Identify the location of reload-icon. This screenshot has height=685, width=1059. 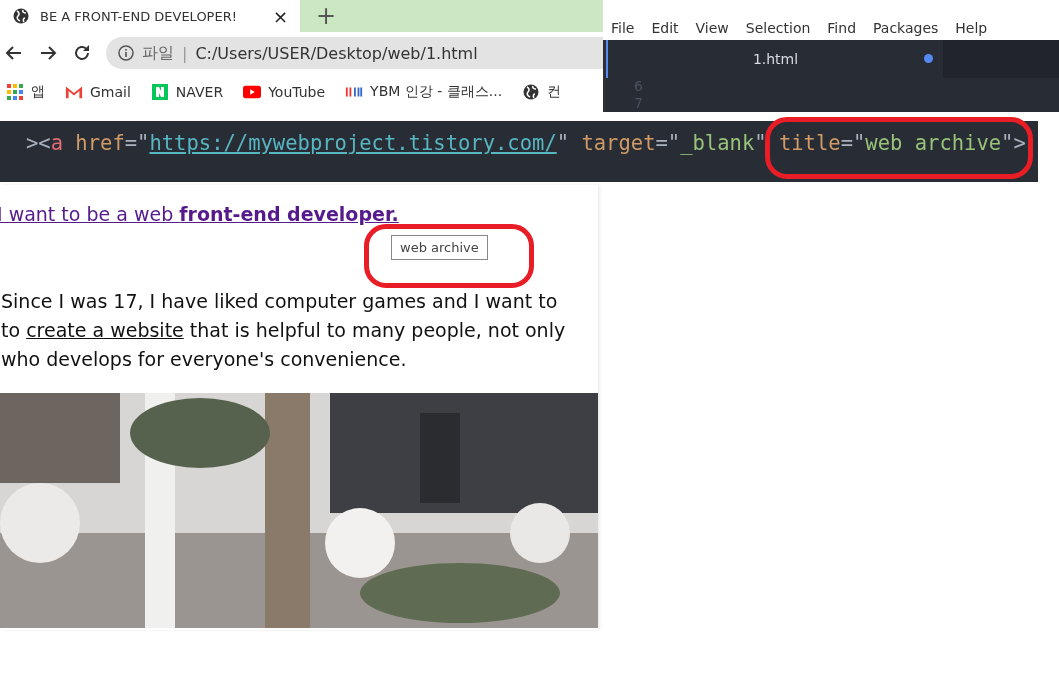
(82, 53).